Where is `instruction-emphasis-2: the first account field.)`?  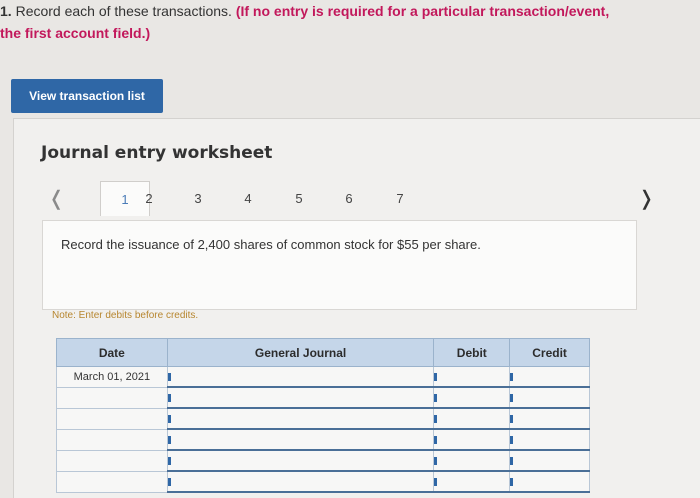 instruction-emphasis-2: the first account field.) is located at coordinates (75, 33).